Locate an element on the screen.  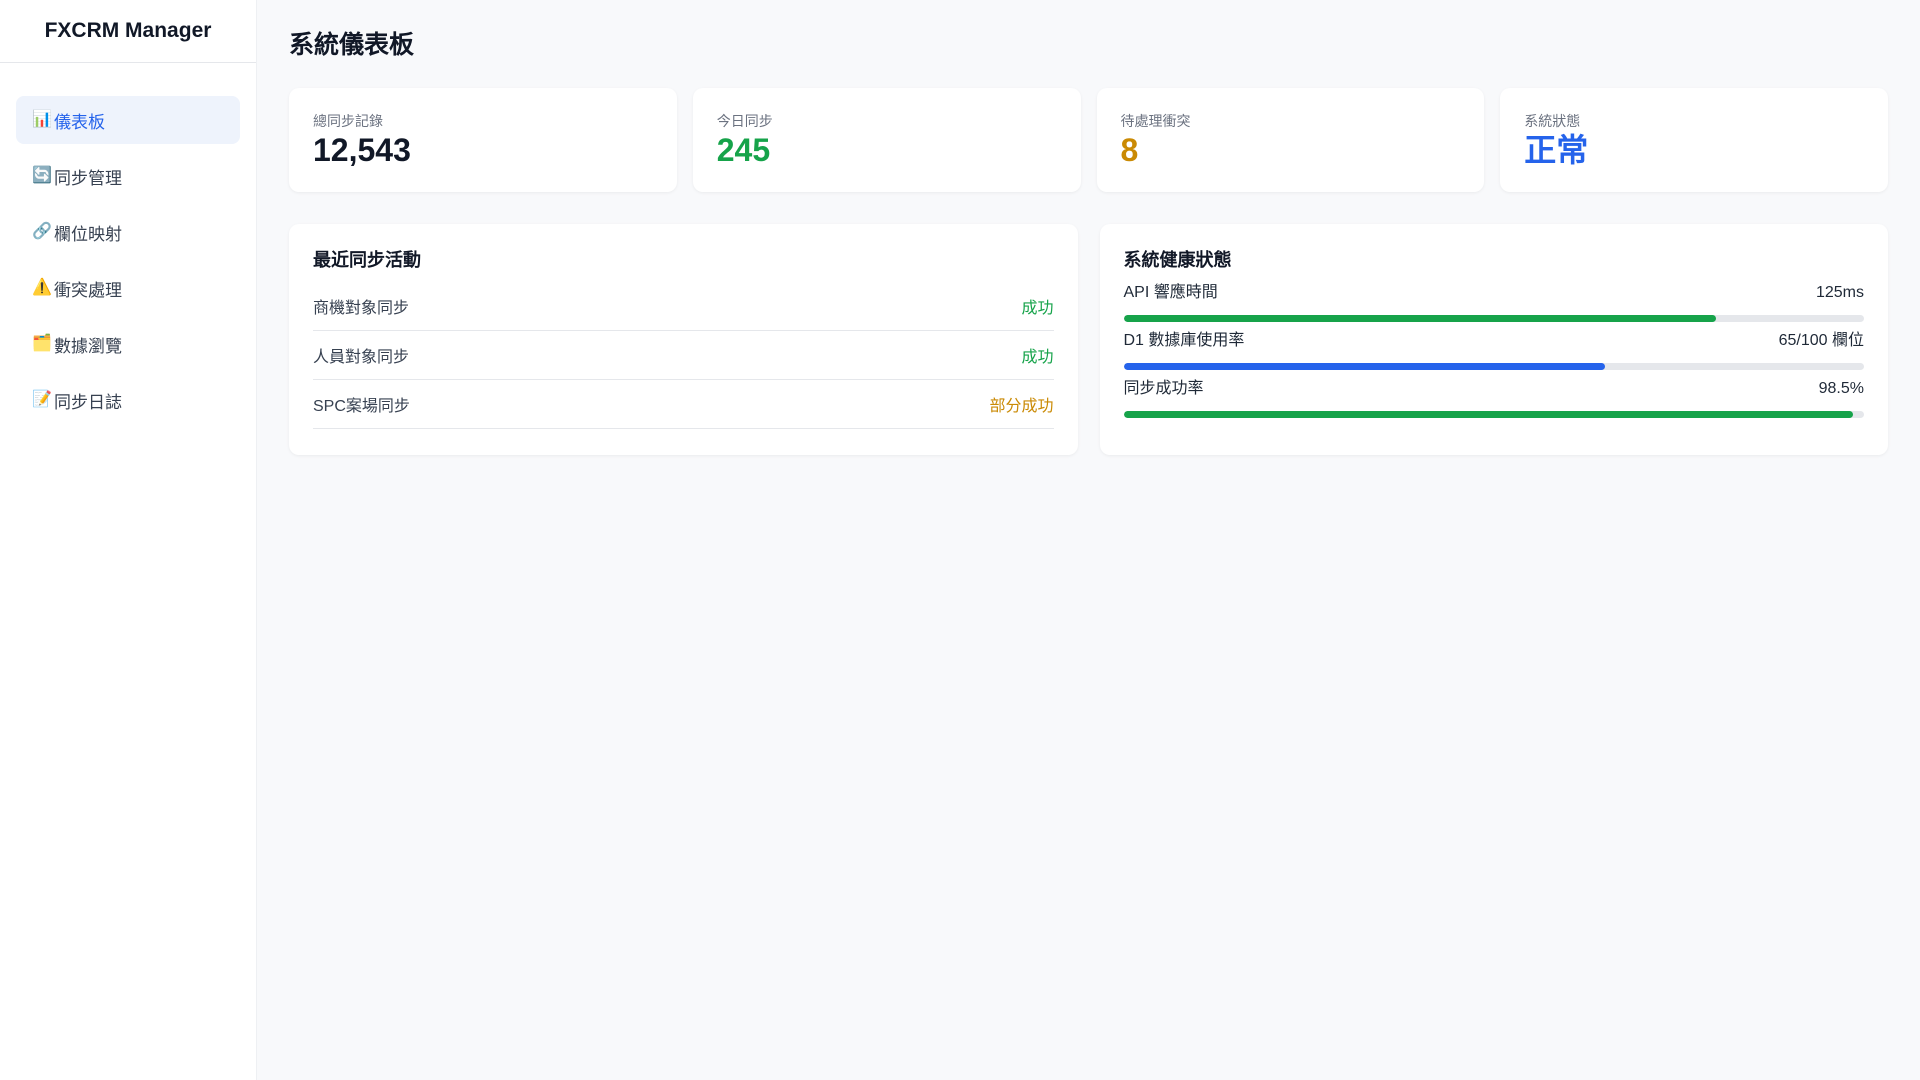
sidebar-item-field-mapping: 🔗 欄位映射 is located at coordinates (128, 232).